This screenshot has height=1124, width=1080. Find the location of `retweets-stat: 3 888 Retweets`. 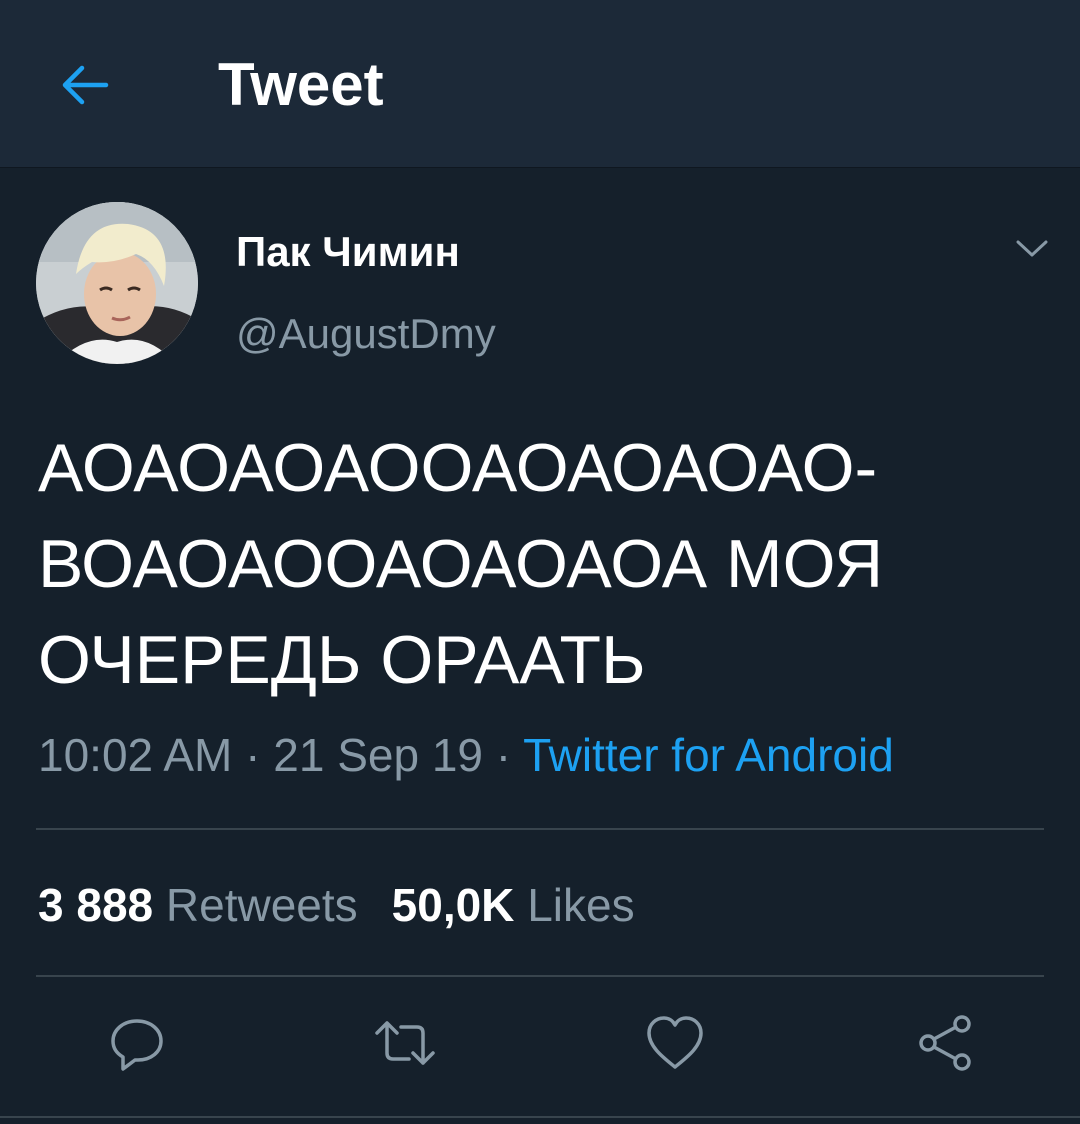

retweets-stat: 3 888 Retweets is located at coordinates (198, 905).